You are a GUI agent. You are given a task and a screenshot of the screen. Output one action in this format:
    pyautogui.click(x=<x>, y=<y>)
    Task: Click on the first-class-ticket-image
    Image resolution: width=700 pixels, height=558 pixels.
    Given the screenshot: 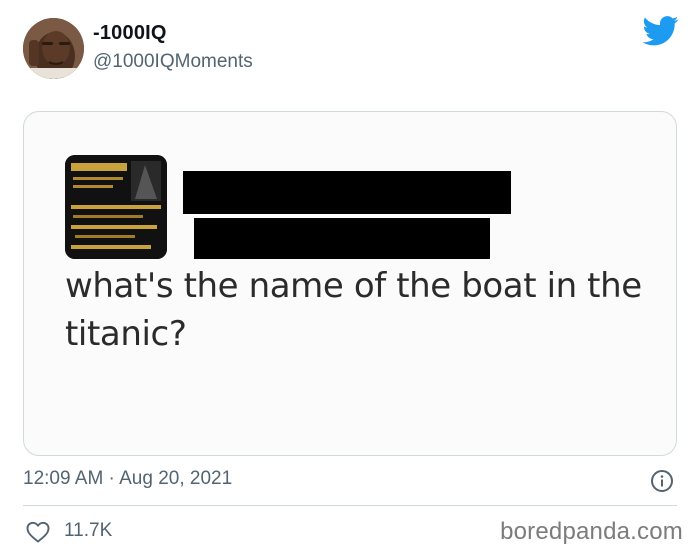 What is the action you would take?
    pyautogui.click(x=116, y=207)
    